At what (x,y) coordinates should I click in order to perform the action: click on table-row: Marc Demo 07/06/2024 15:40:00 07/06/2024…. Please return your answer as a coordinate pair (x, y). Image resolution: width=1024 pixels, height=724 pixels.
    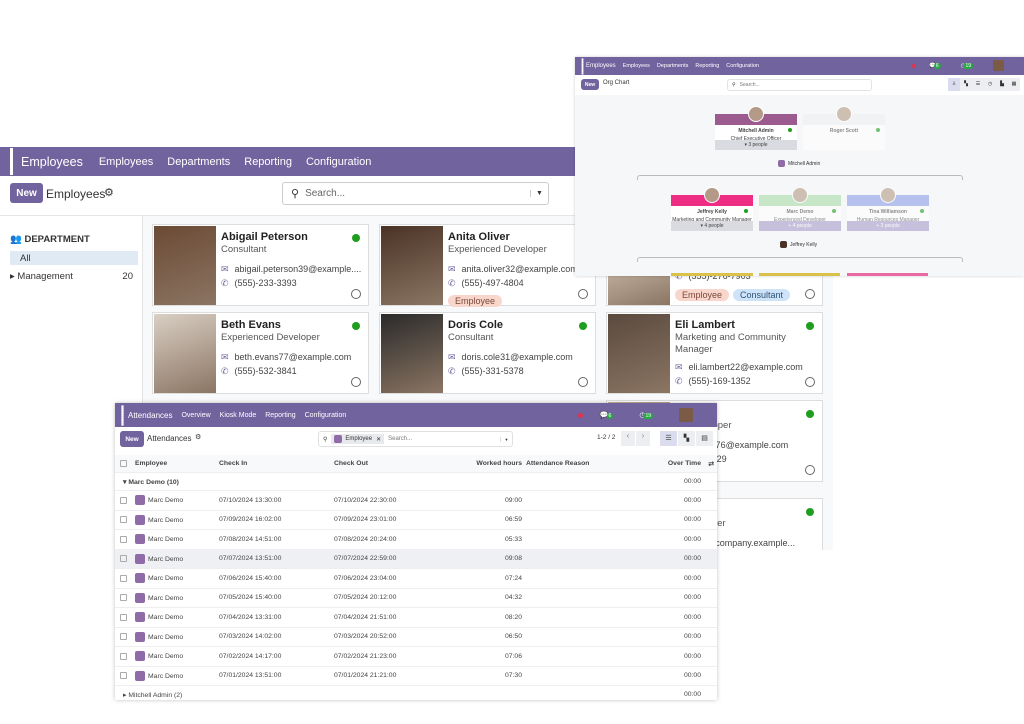
    Looking at the image, I should click on (416, 579).